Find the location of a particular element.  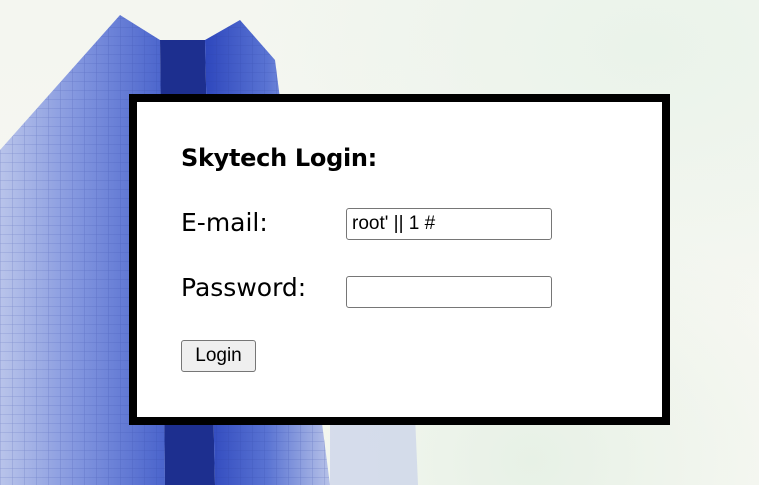

password-label: Password: is located at coordinates (244, 287).